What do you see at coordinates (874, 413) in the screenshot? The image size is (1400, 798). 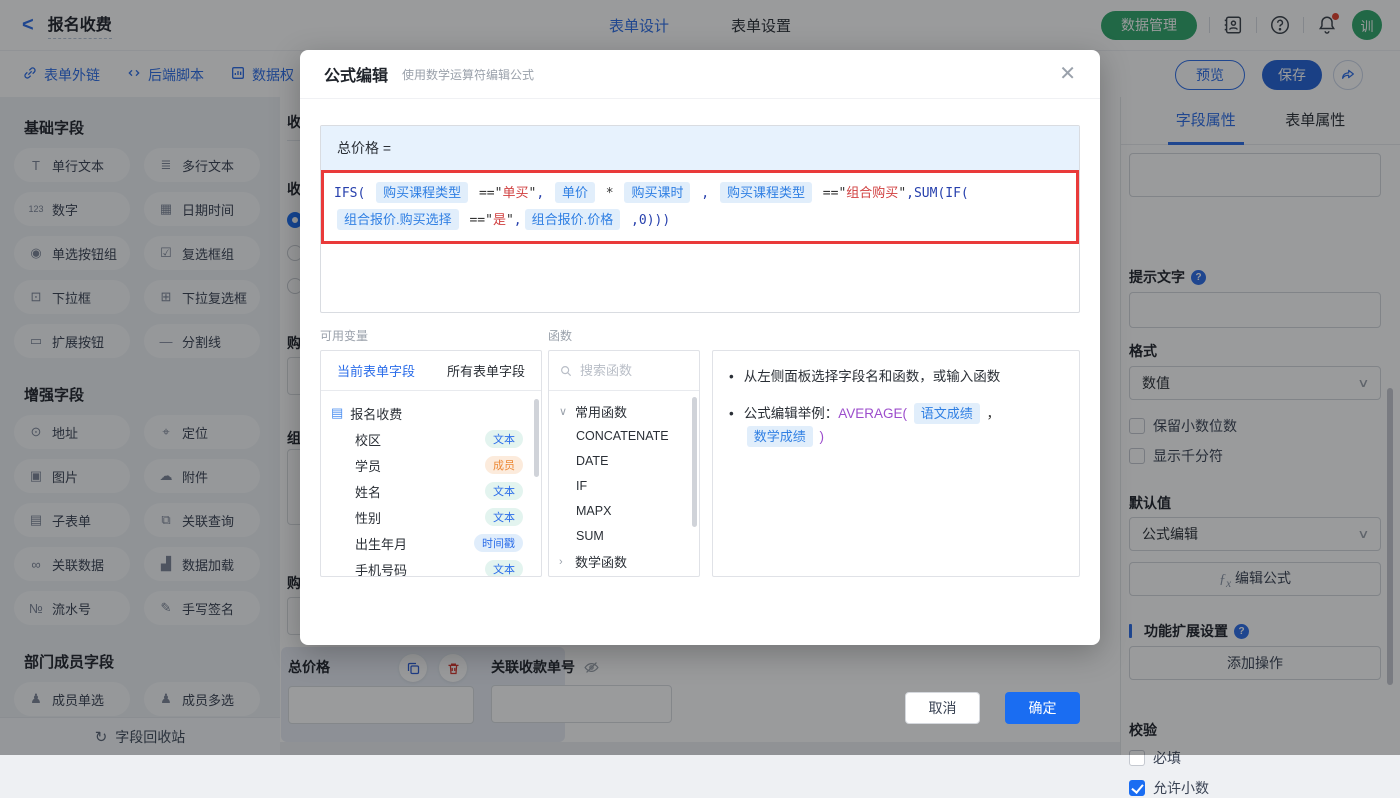 I see `formula-token: AVERAGE(` at bounding box center [874, 413].